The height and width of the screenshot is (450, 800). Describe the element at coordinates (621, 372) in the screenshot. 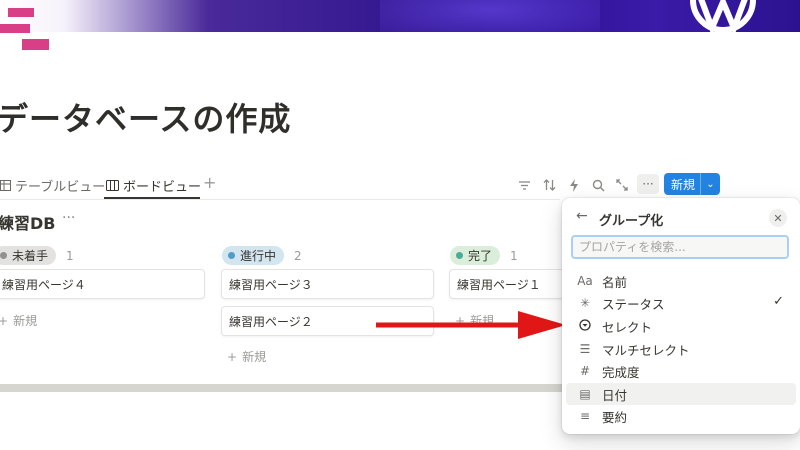

I see `option-label: 完成度` at that location.